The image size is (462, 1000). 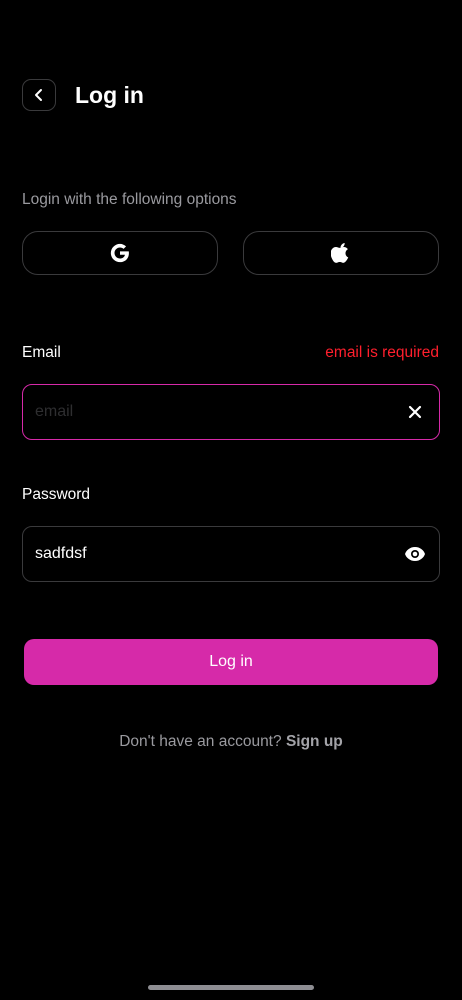 I want to click on eye-icon, so click(x=415, y=554).